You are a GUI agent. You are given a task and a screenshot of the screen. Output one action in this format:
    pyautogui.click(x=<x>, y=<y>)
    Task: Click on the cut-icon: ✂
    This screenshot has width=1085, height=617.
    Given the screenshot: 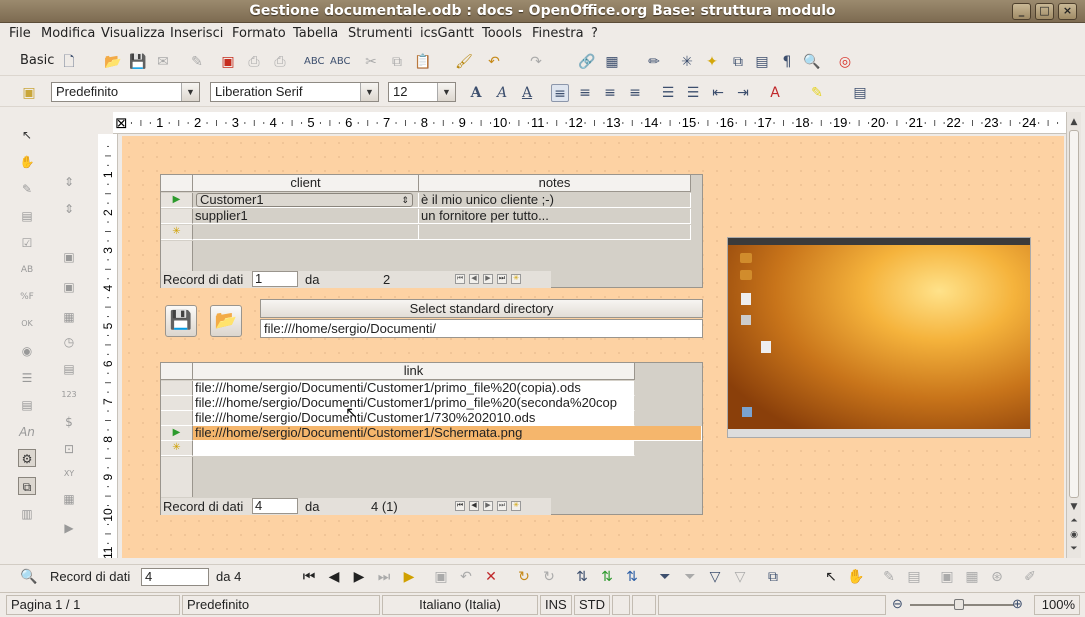 What is the action you would take?
    pyautogui.click(x=371, y=62)
    